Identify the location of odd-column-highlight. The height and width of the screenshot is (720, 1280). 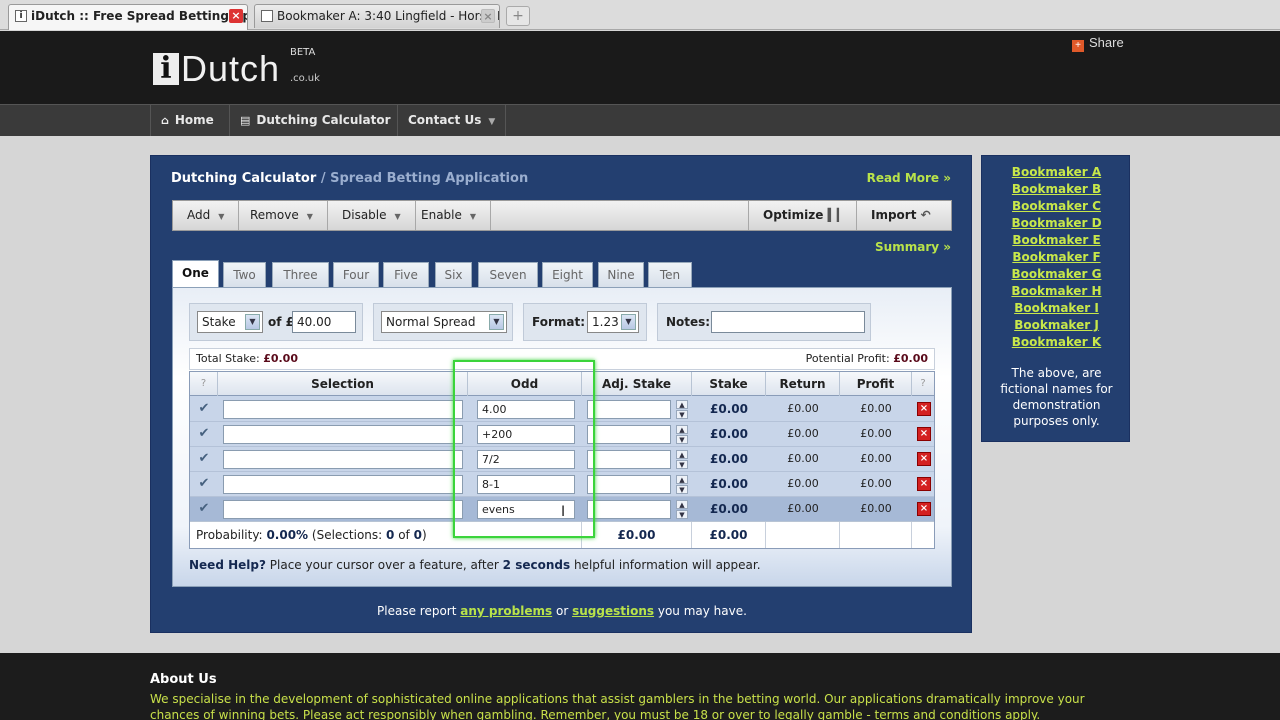
(524, 449).